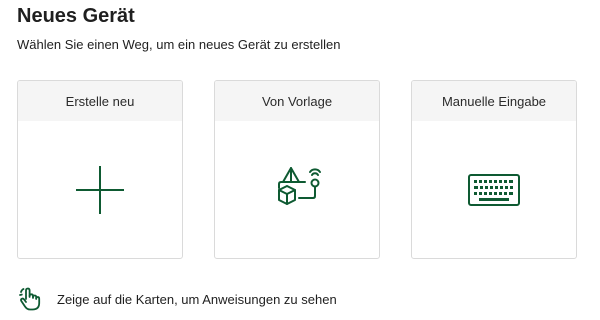  Describe the element at coordinates (494, 101) in the screenshot. I see `card-title: Manuelle Eingabe` at that location.